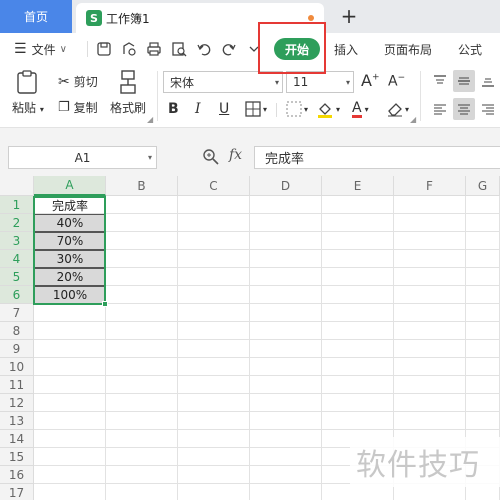 This screenshot has height=500, width=500. I want to click on tab-page-layout: 页面布局, so click(408, 49).